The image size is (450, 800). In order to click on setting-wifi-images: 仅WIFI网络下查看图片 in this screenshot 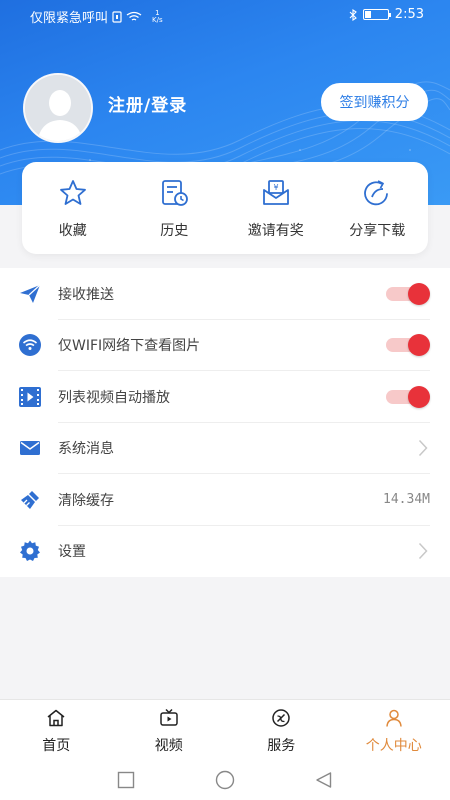, I will do `click(225, 345)`.